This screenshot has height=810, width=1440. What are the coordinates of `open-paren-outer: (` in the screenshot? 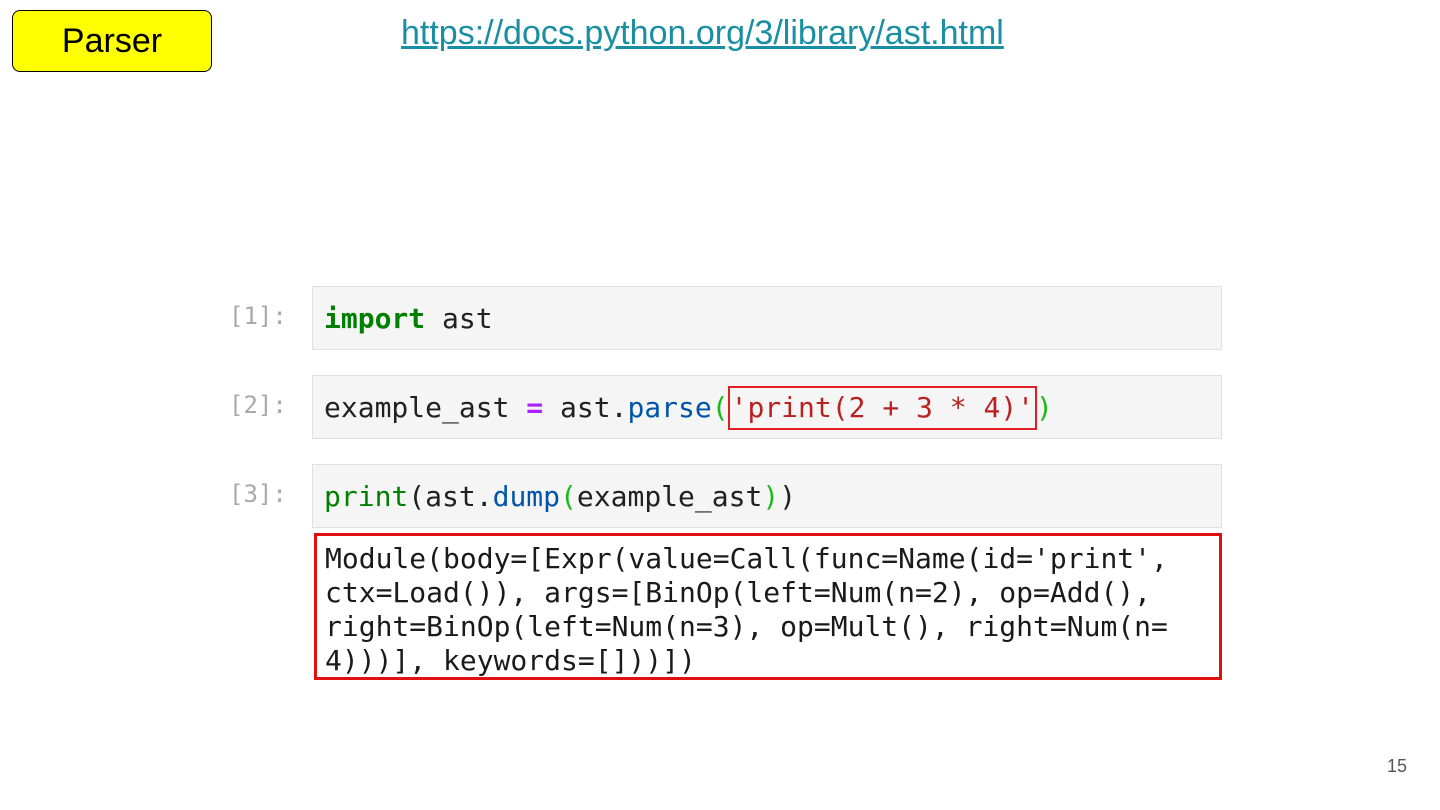 It's located at (417, 496).